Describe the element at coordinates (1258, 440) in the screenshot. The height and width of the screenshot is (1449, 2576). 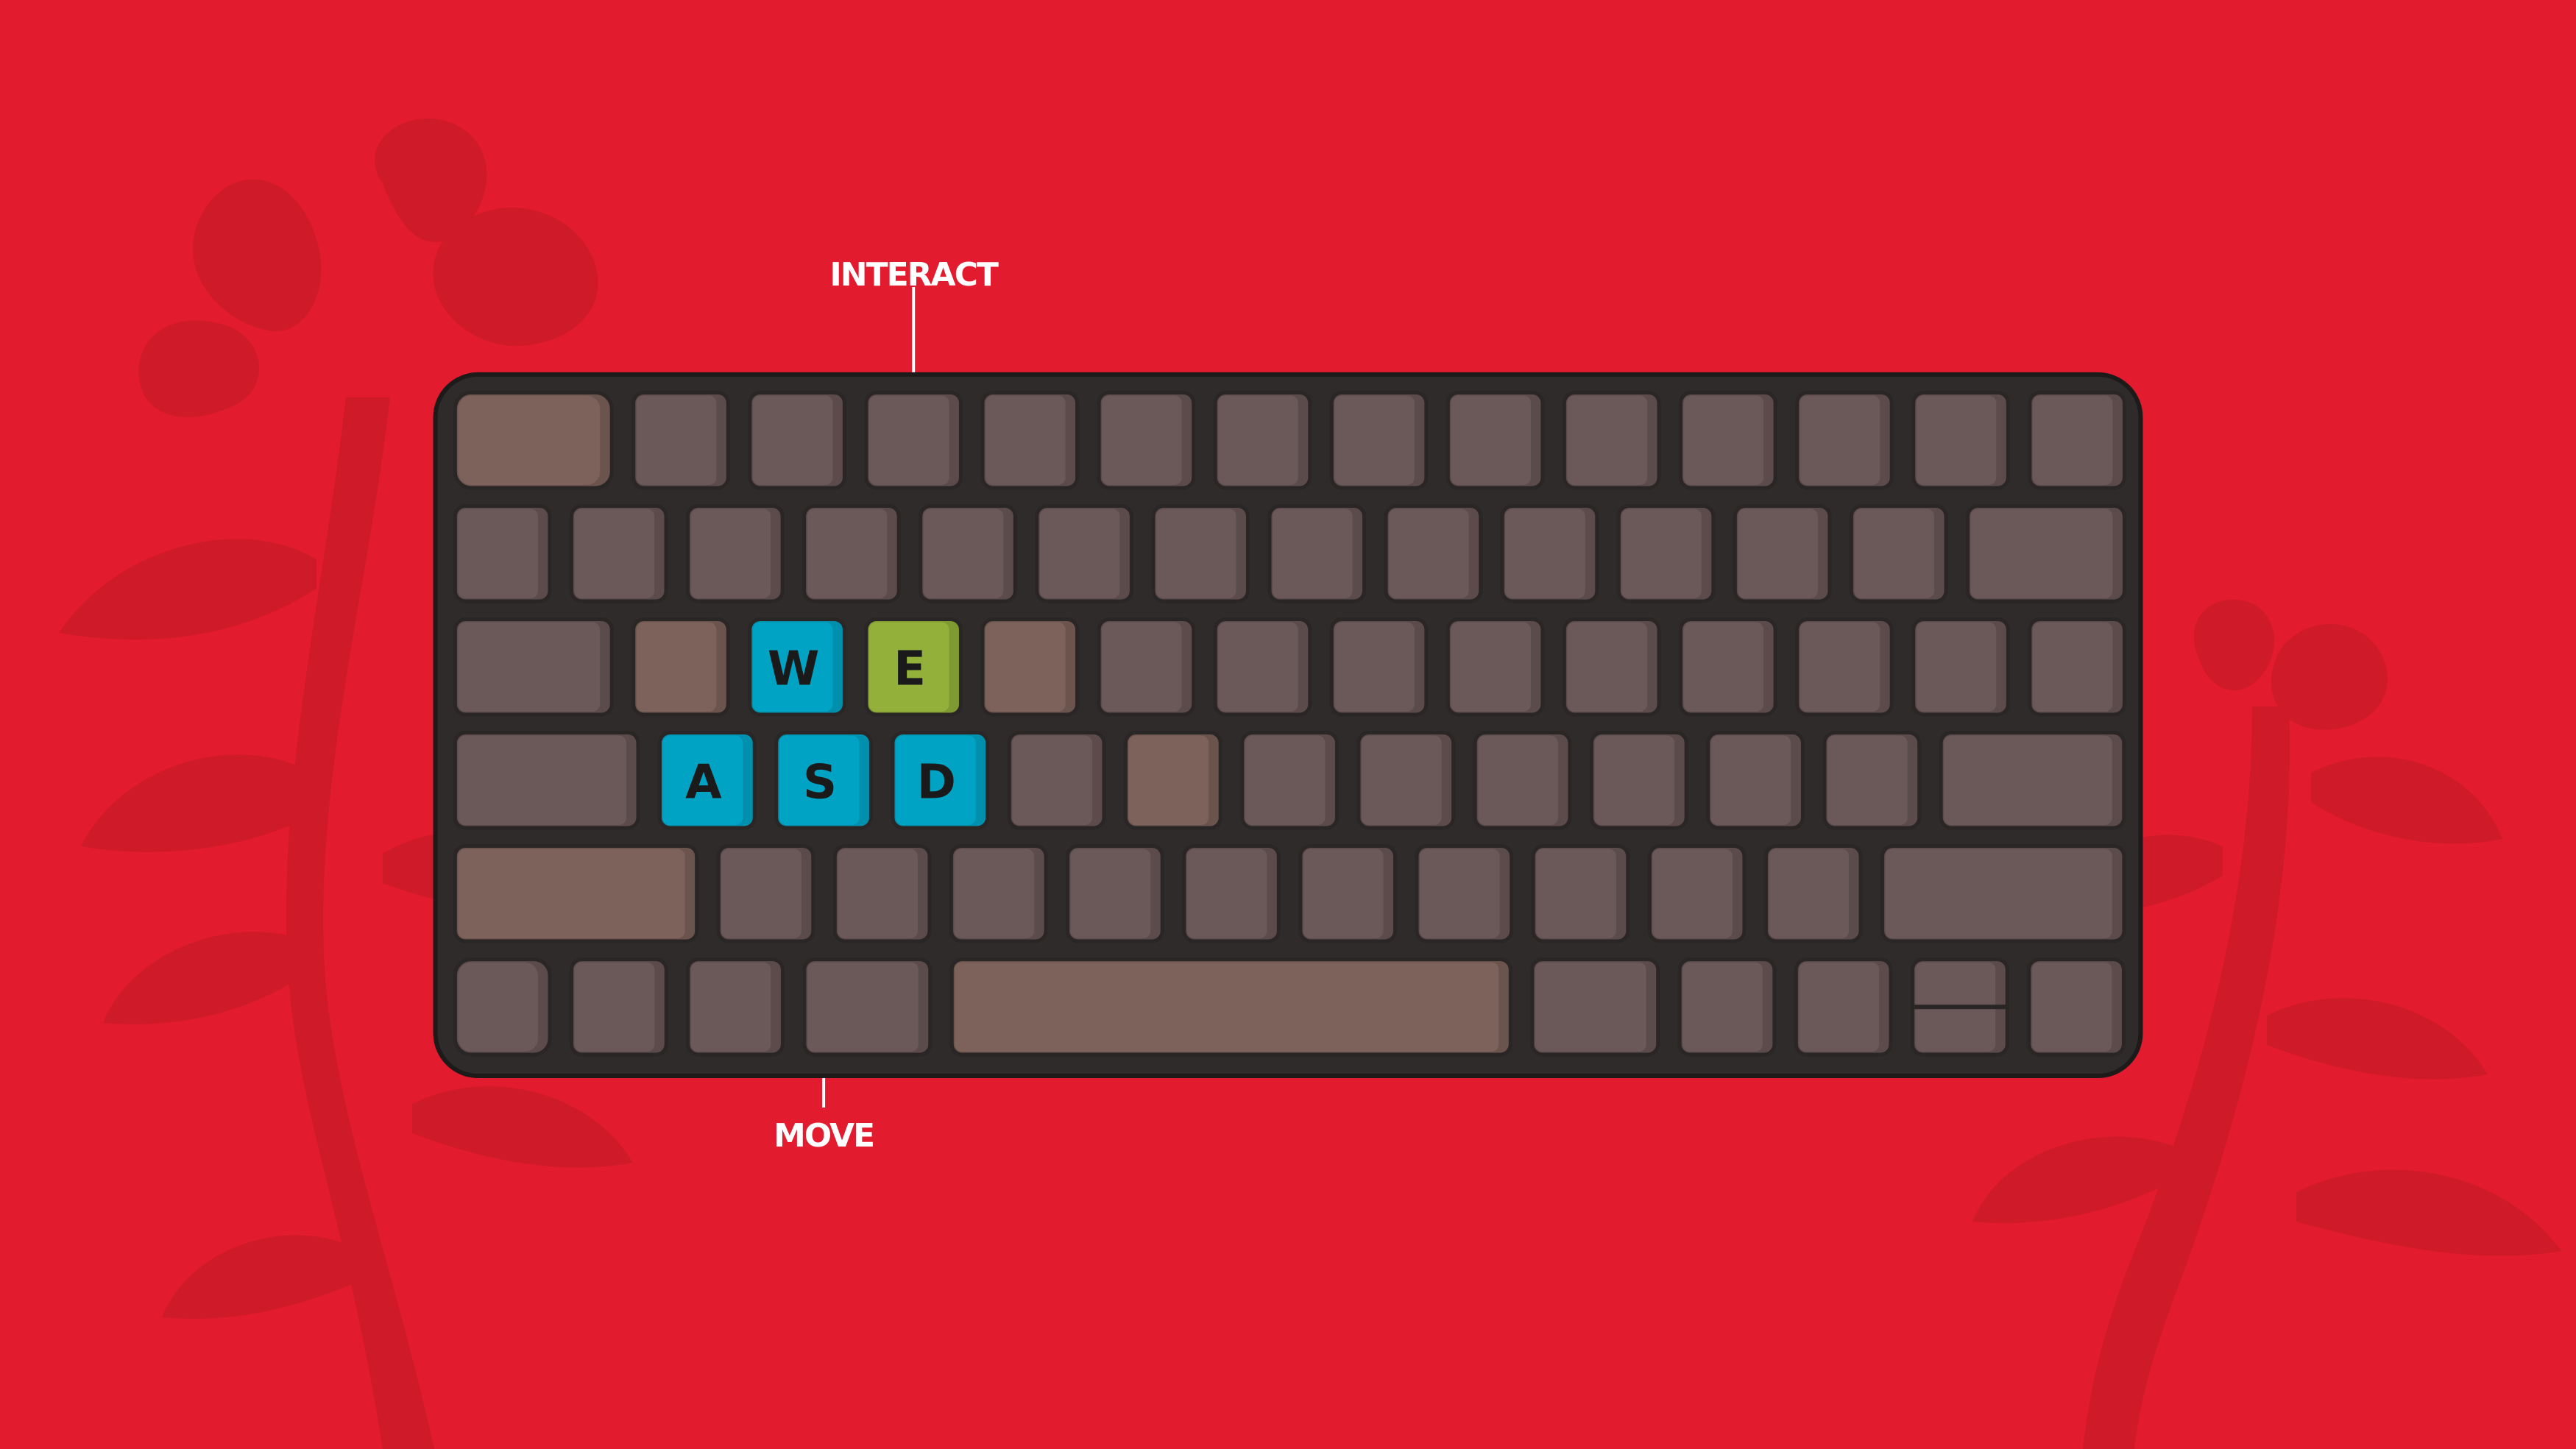
I see `key-r1-7-face` at that location.